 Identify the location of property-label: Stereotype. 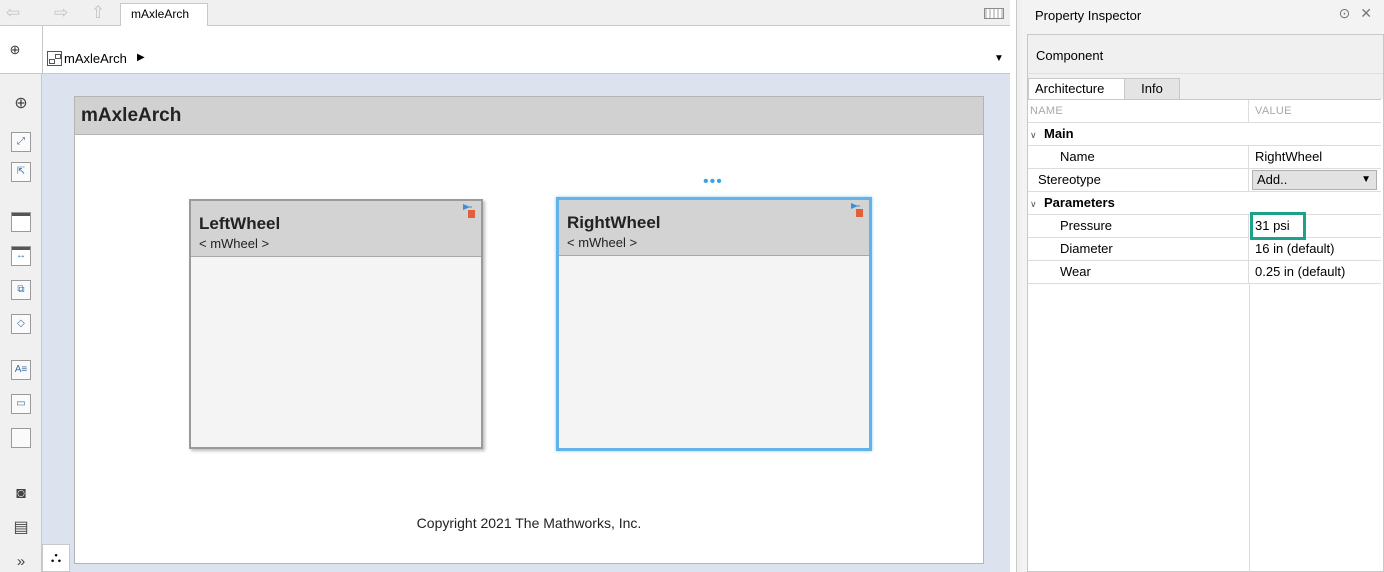
(1138, 180).